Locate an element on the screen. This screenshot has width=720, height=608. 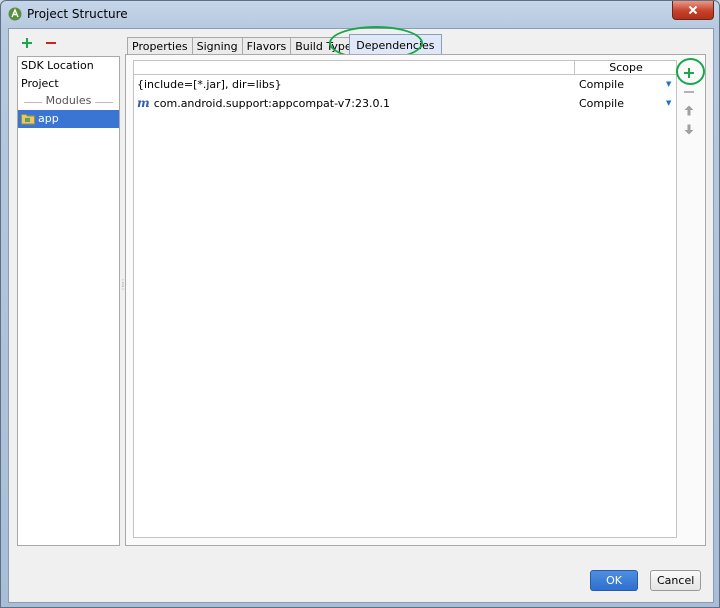
list-item-module-app: app is located at coordinates (68, 119).